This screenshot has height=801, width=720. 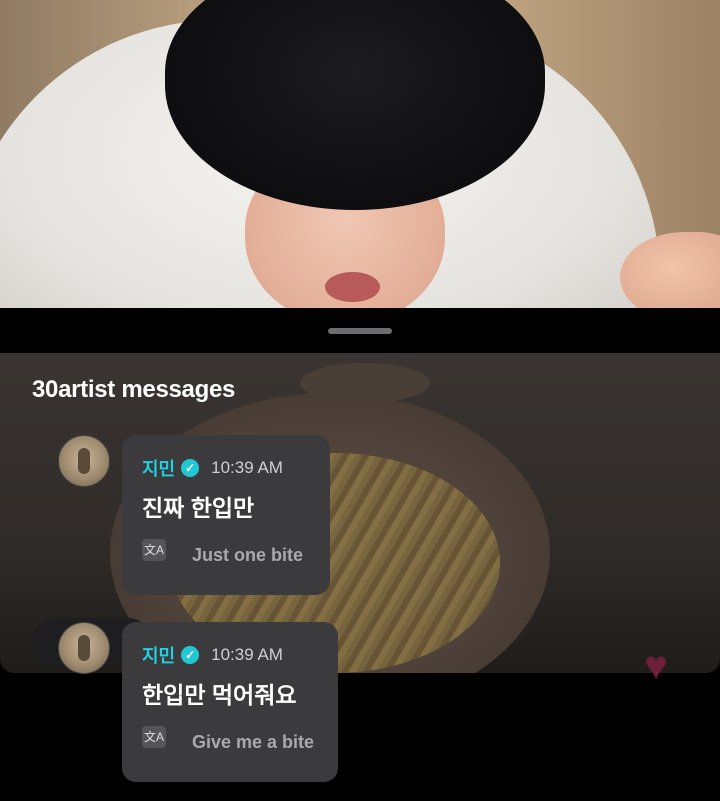 What do you see at coordinates (365, 383) in the screenshot?
I see `video-ladle` at bounding box center [365, 383].